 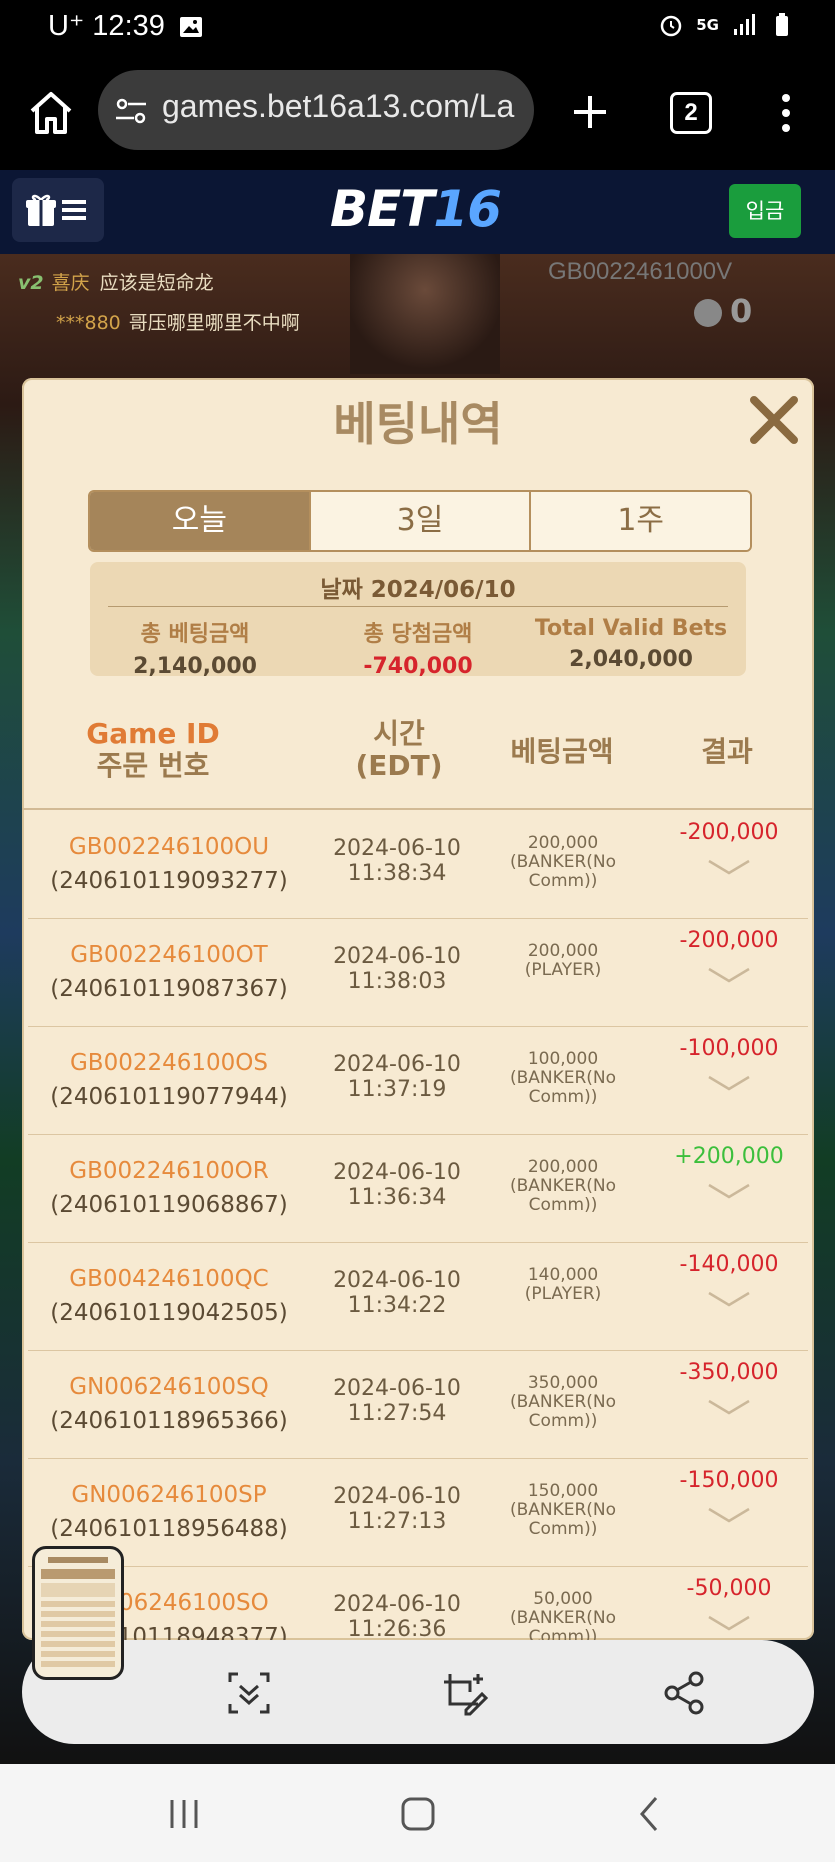 I want to click on chat-message: ***880 哥压哪里哪里不中啊, so click(x=178, y=323).